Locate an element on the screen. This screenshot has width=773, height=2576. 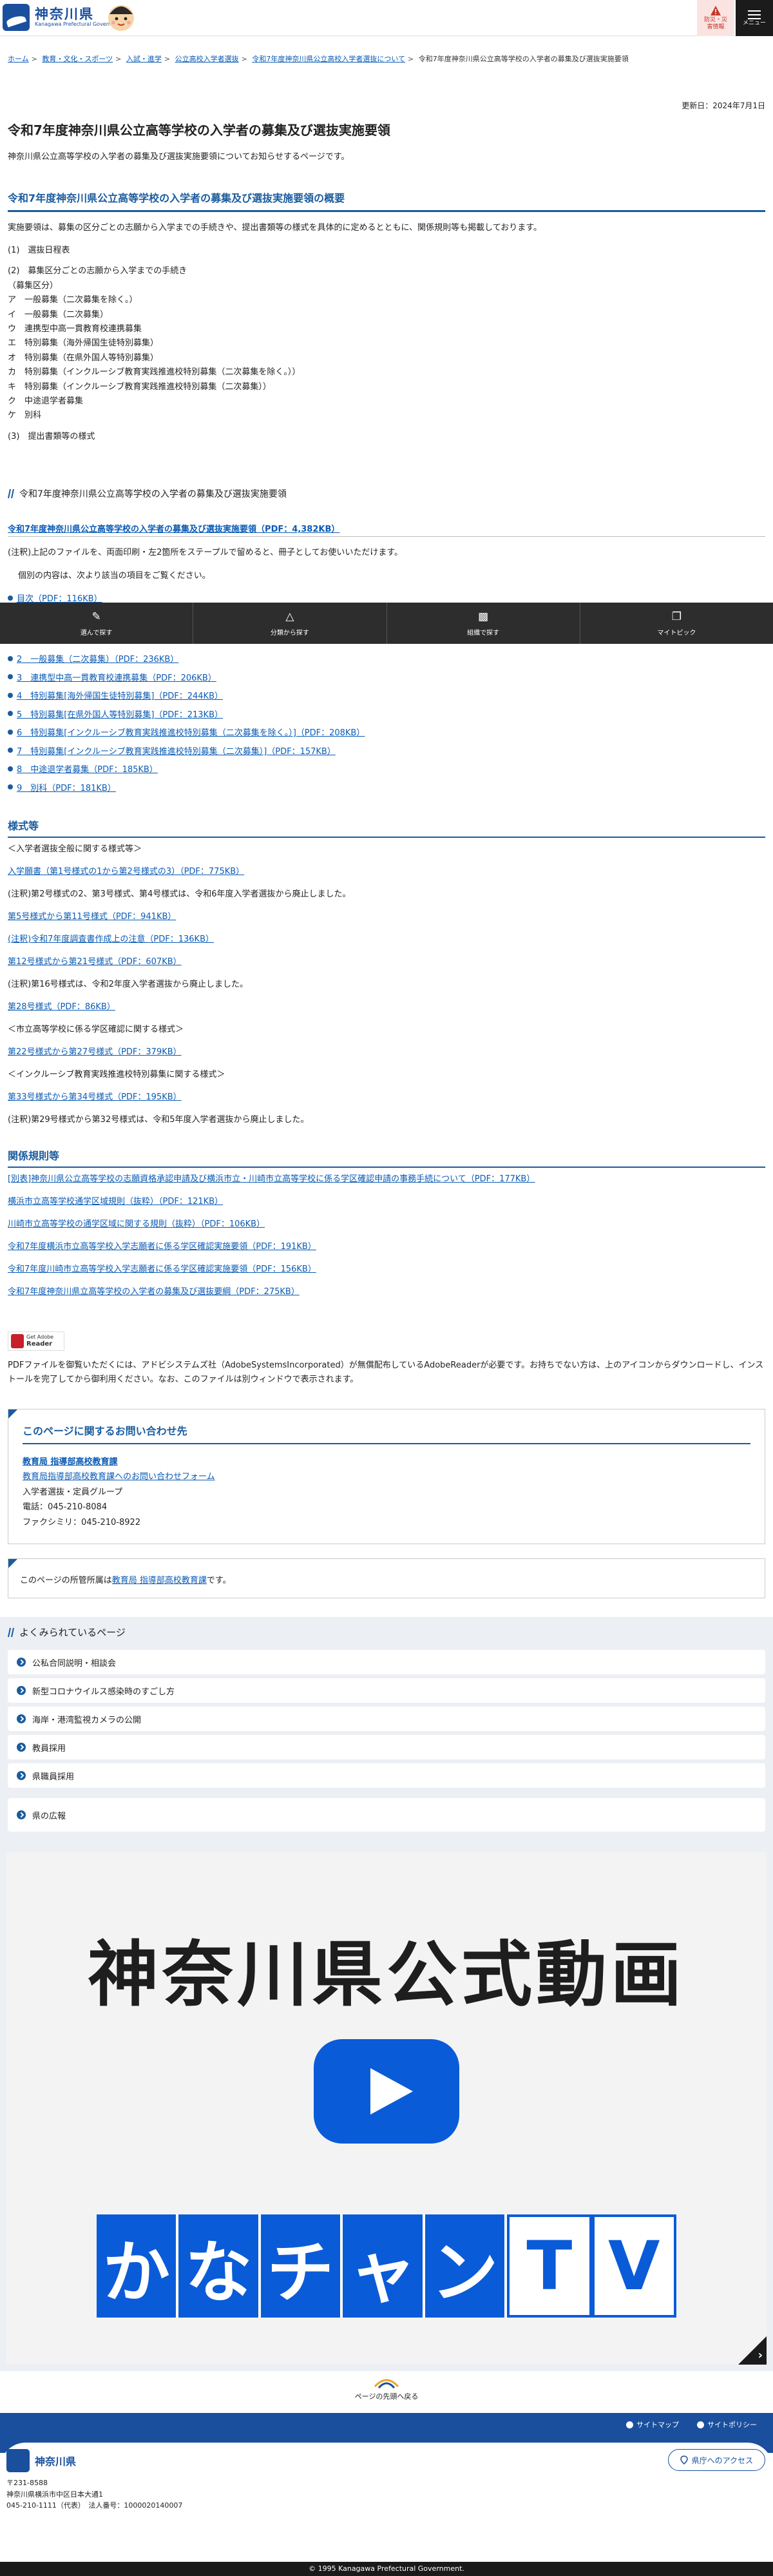
nav-organization: ▩ 組織で探す is located at coordinates (484, 623).